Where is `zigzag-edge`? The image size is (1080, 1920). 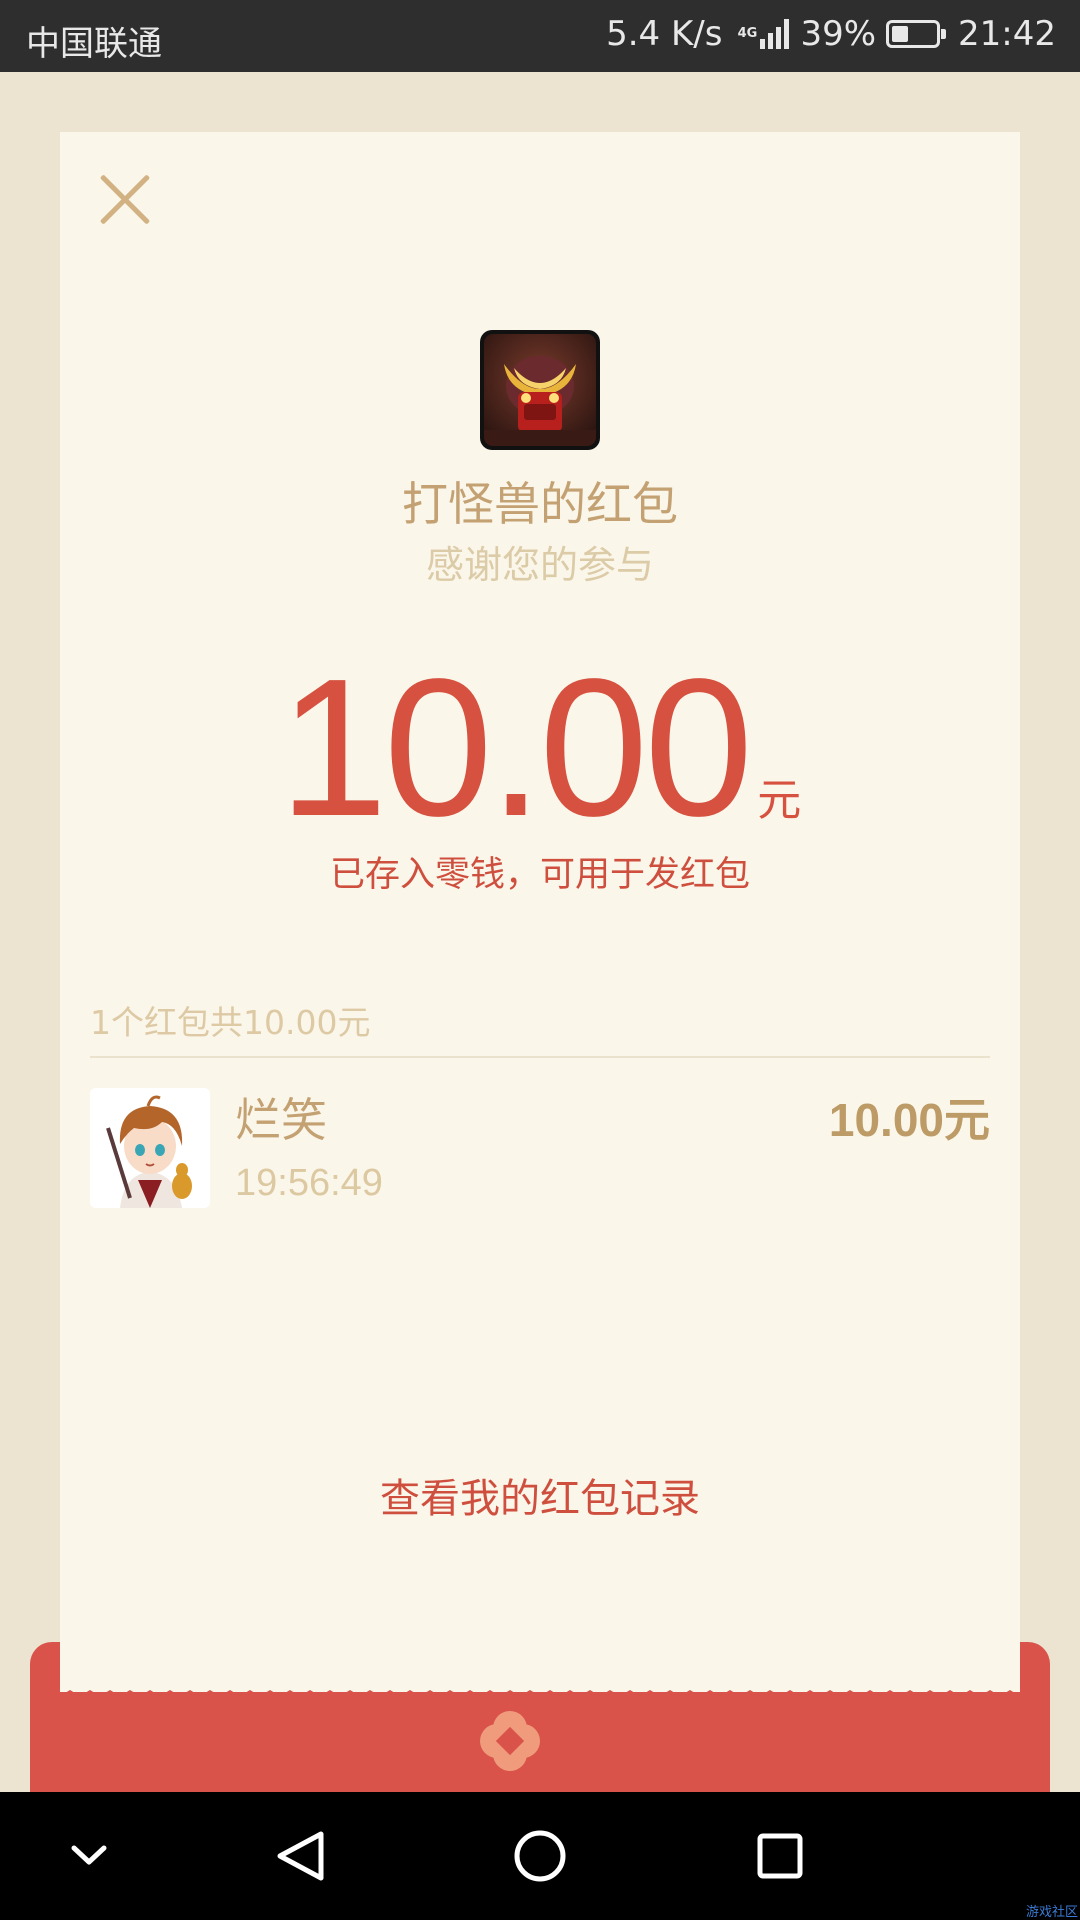 zigzag-edge is located at coordinates (540, 1701).